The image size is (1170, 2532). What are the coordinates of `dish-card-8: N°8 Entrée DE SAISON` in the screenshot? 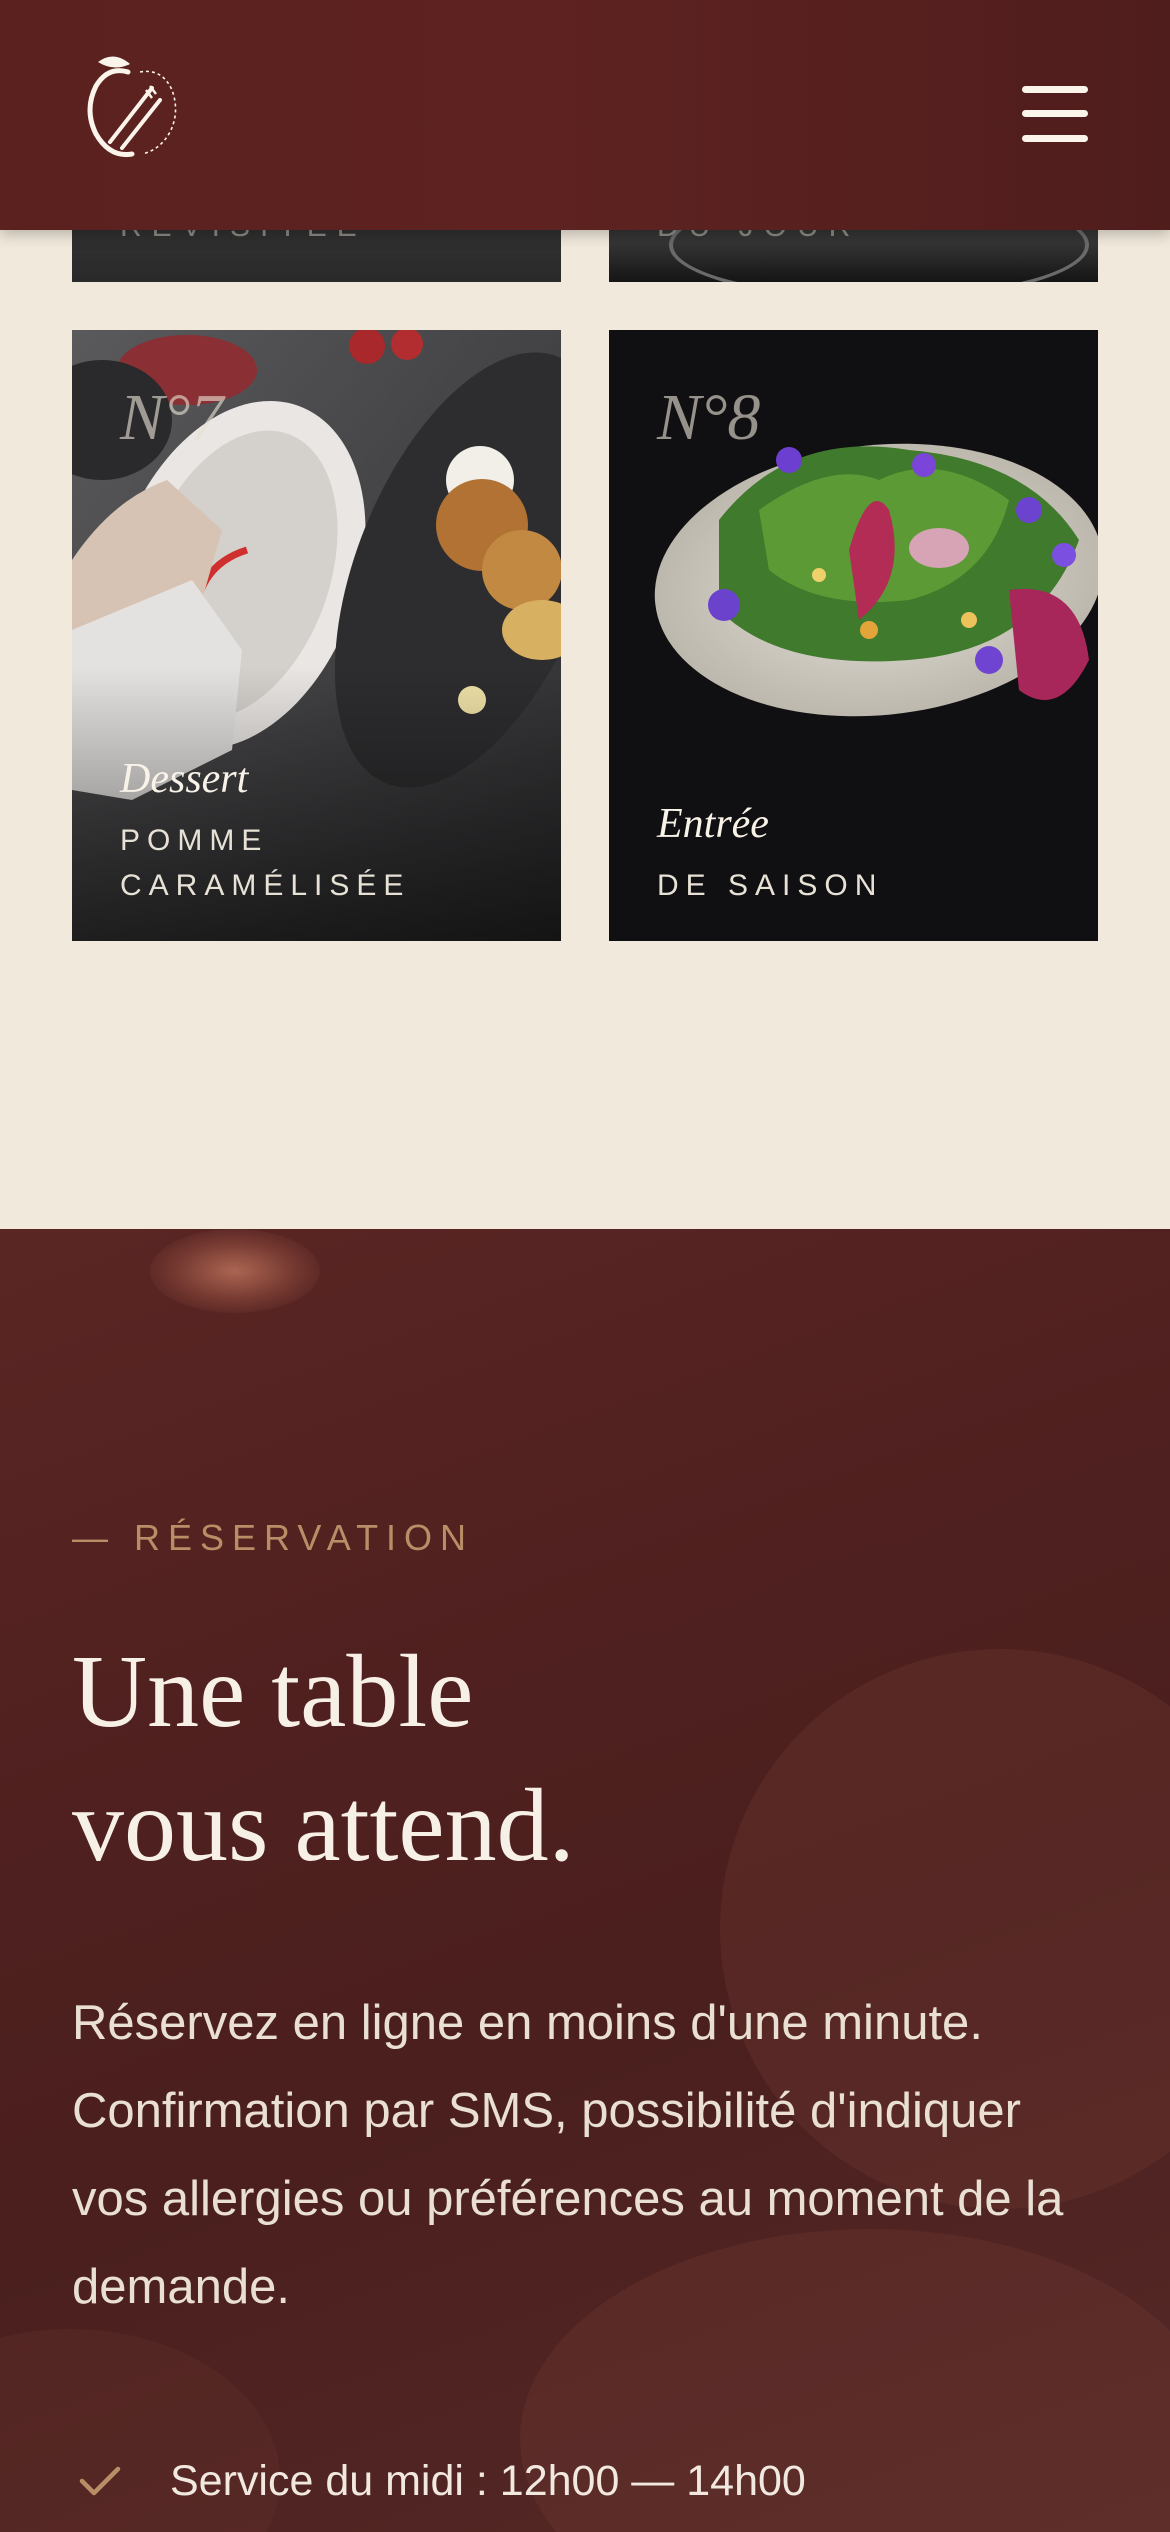 It's located at (853, 635).